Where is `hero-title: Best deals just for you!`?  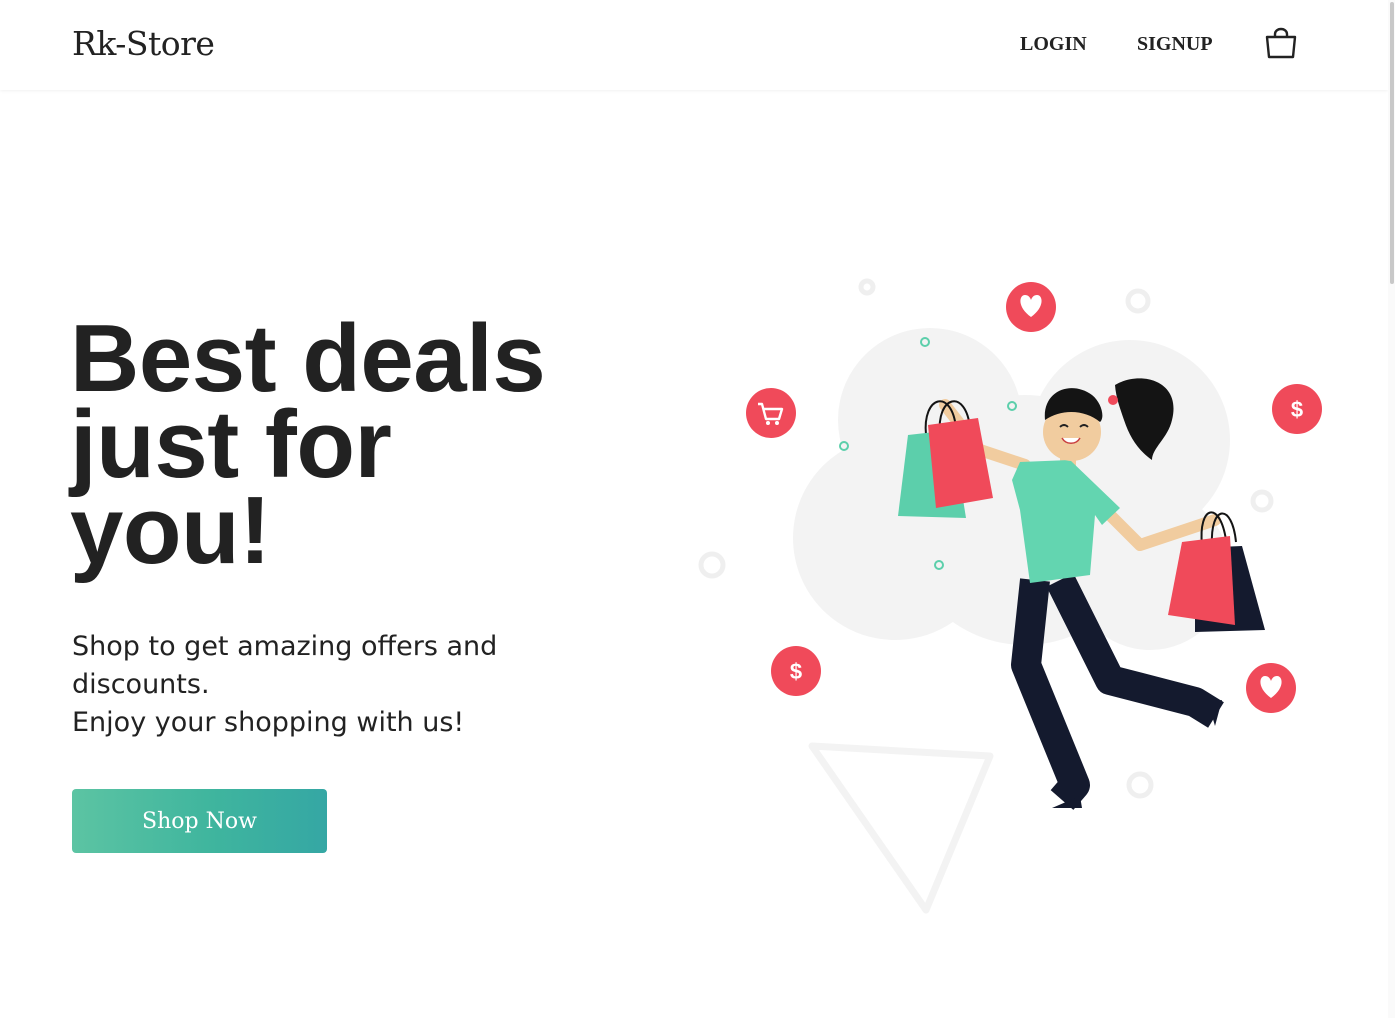 hero-title: Best deals just for you! is located at coordinates (350, 444).